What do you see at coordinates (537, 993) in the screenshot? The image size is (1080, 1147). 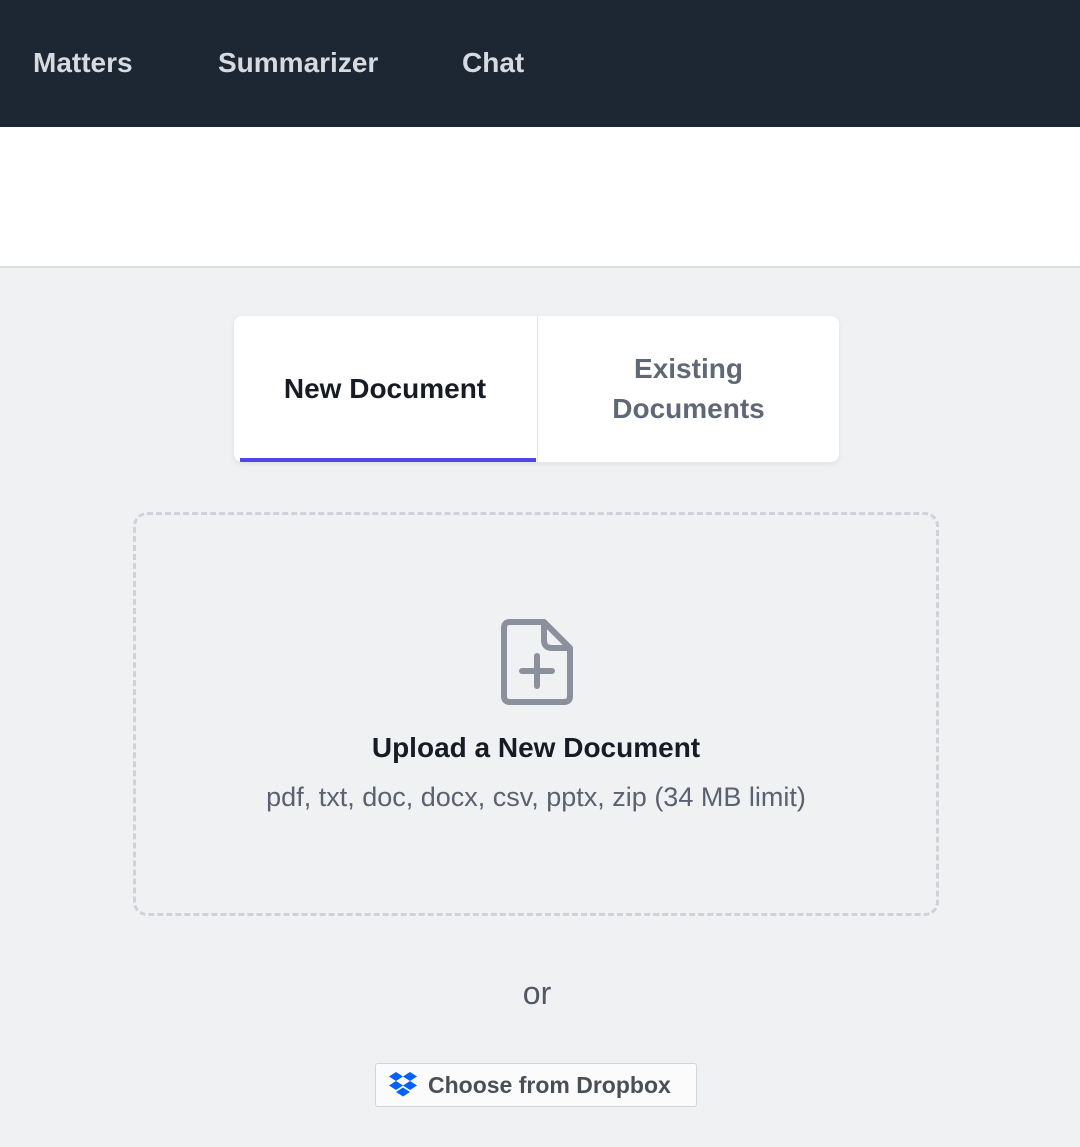 I see `or-separator: or` at bounding box center [537, 993].